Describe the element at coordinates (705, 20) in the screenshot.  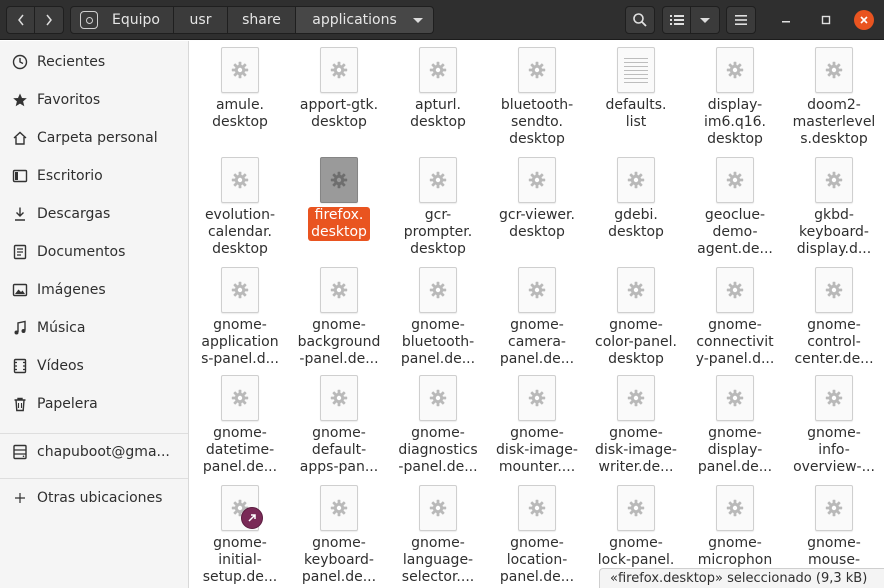
I see `view-options-button` at that location.